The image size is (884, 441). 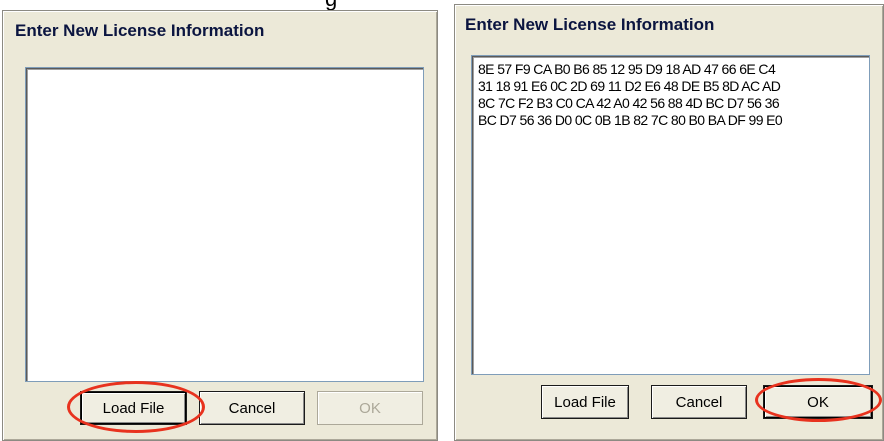 I want to click on ok-button: OK, so click(x=818, y=402).